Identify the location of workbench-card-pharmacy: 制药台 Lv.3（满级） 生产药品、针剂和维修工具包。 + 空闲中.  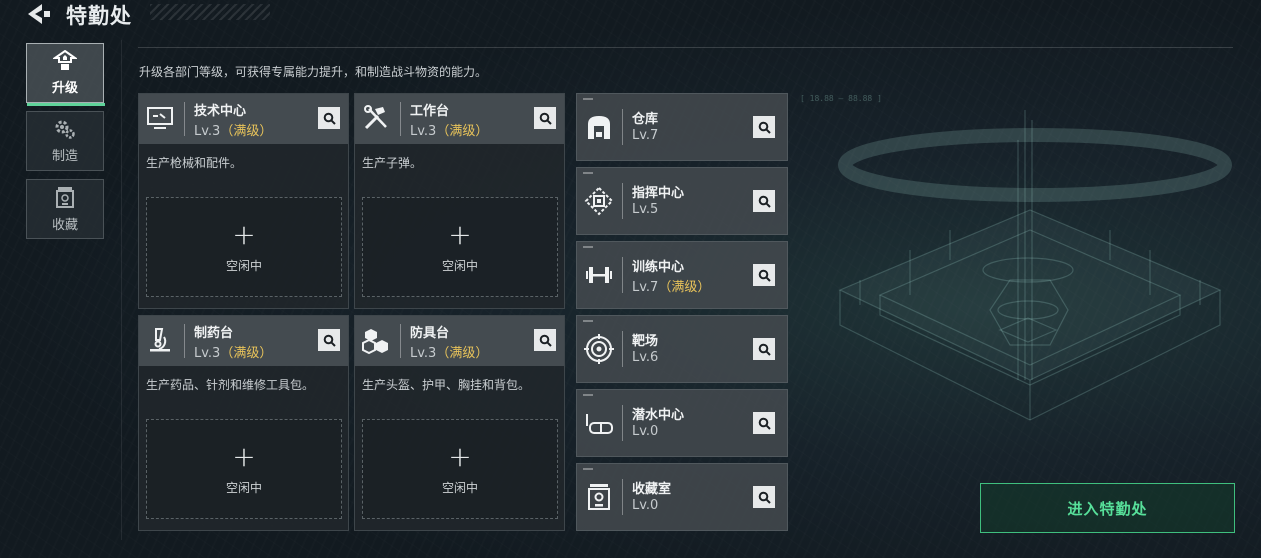
(243, 423).